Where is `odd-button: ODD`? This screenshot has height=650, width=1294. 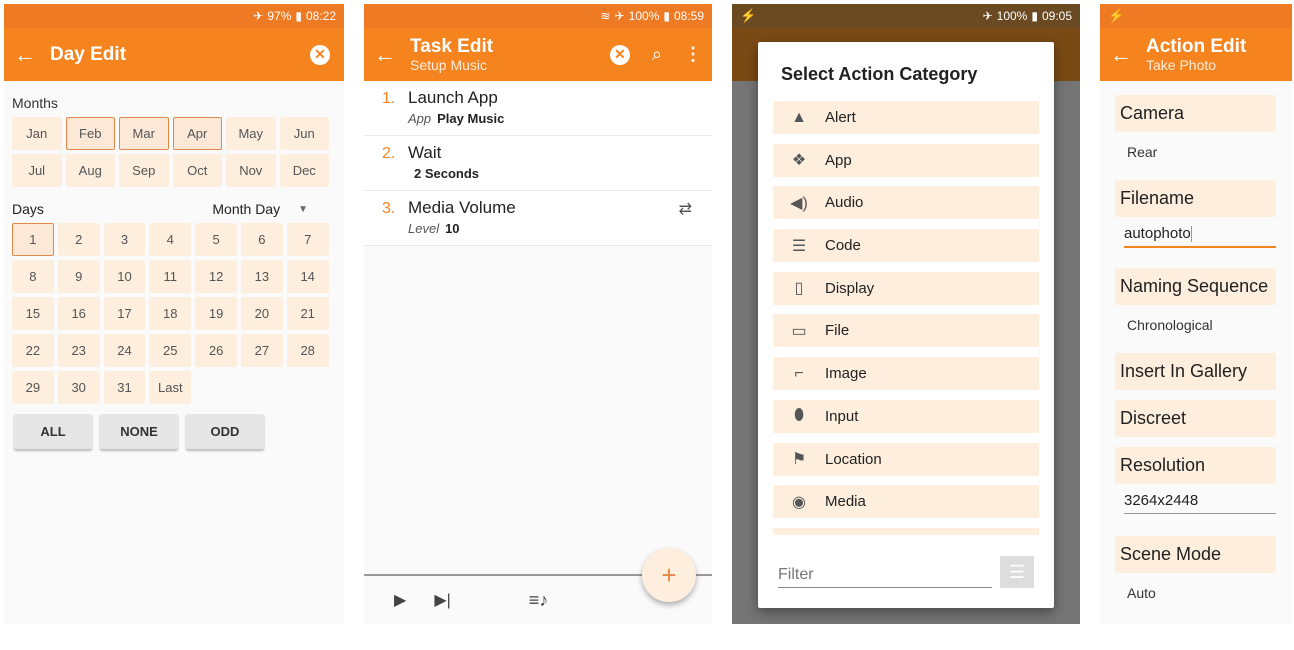
odd-button: ODD is located at coordinates (225, 431).